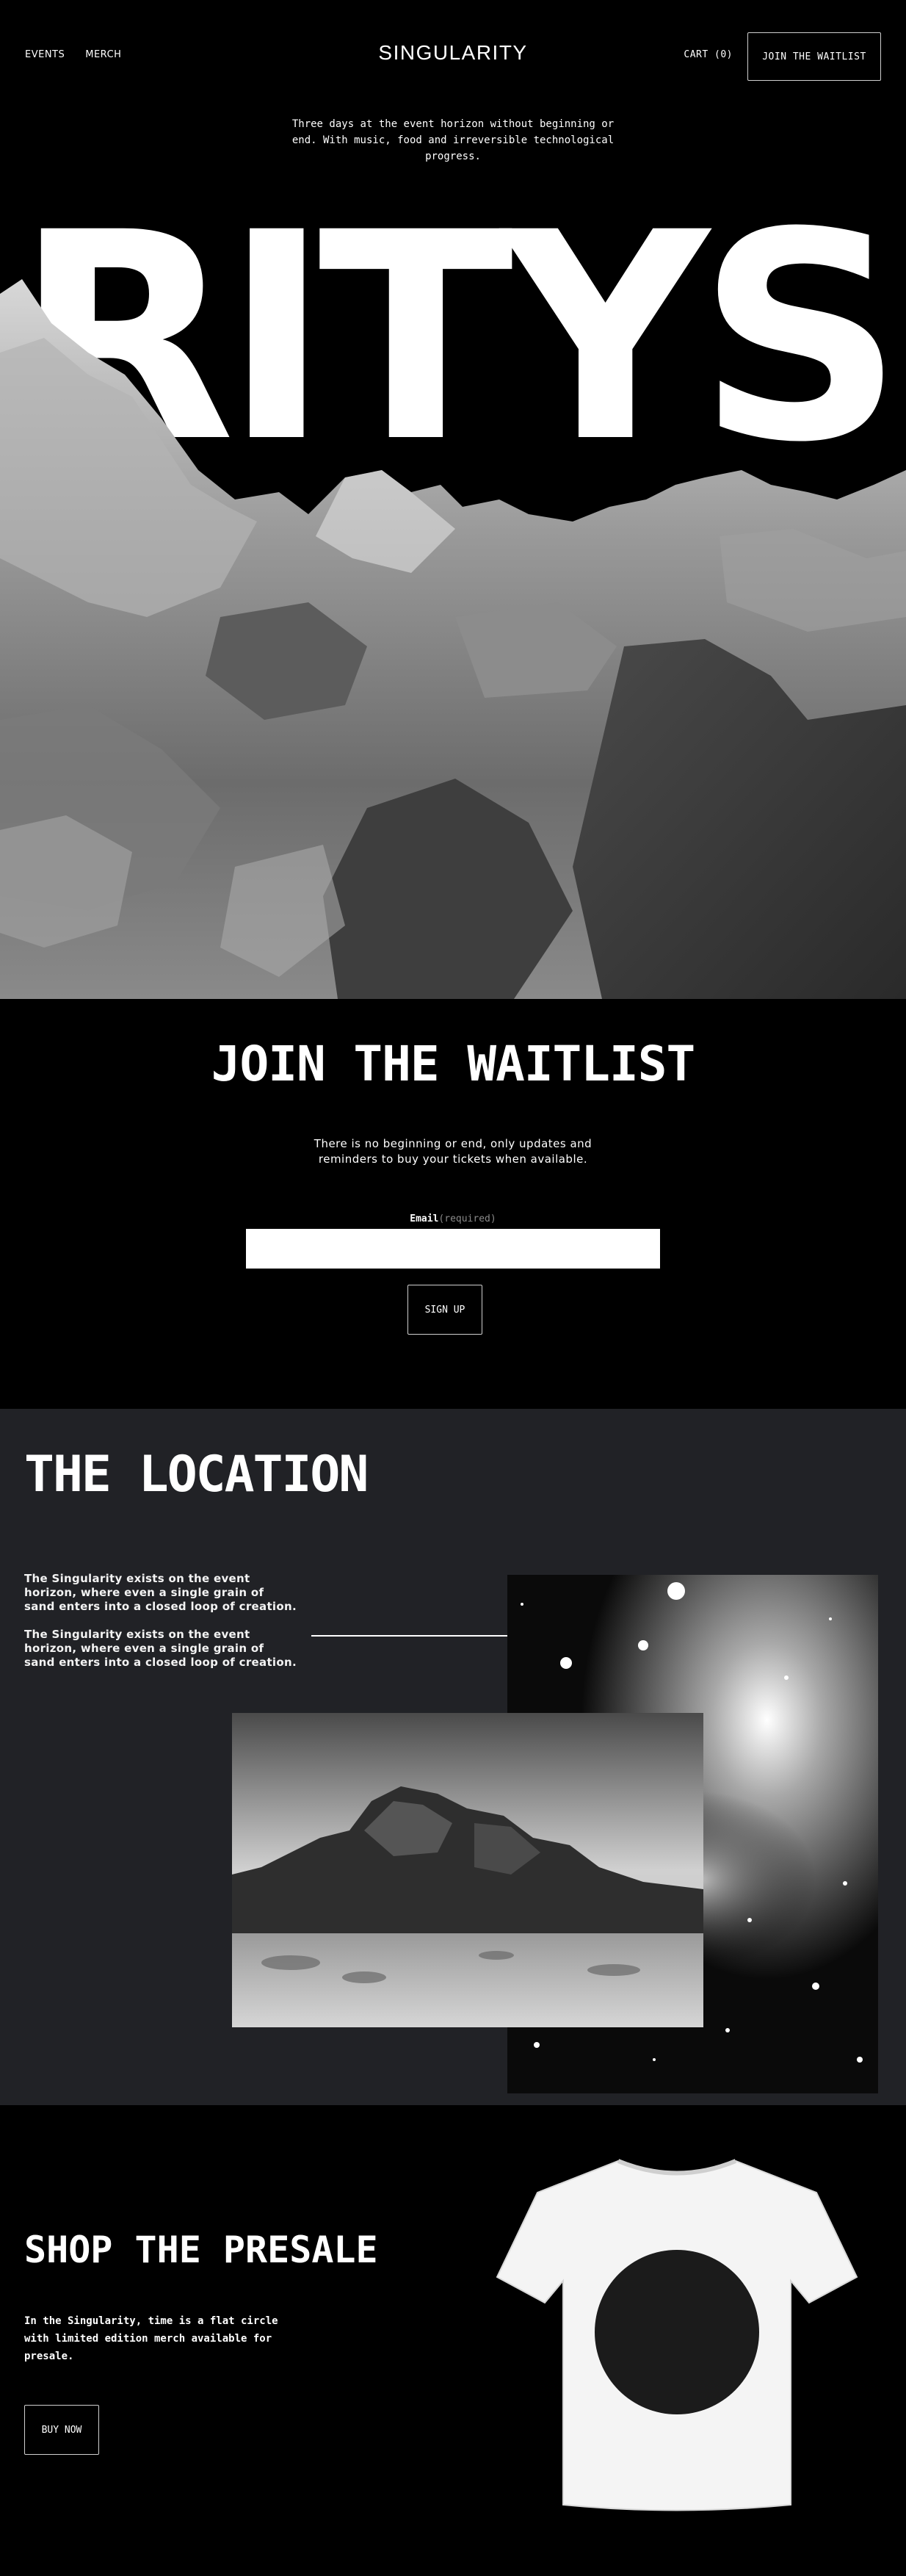 Image resolution: width=906 pixels, height=2576 pixels. I want to click on email-input, so click(453, 1249).